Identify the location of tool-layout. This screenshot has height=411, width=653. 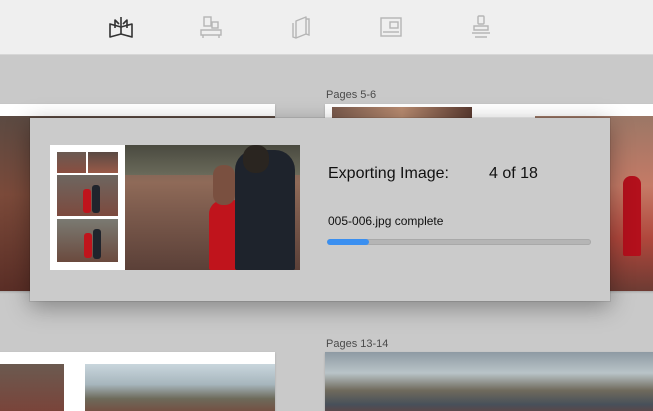
(211, 27).